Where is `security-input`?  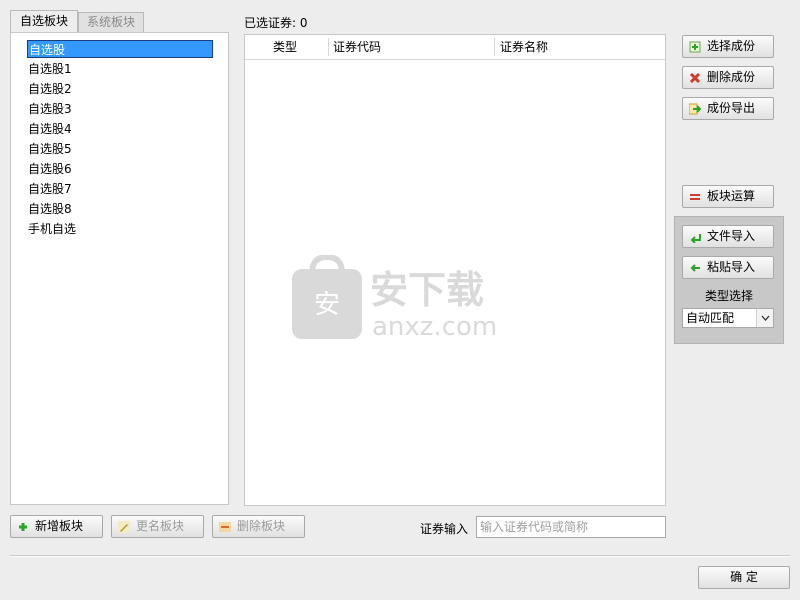 security-input is located at coordinates (571, 527).